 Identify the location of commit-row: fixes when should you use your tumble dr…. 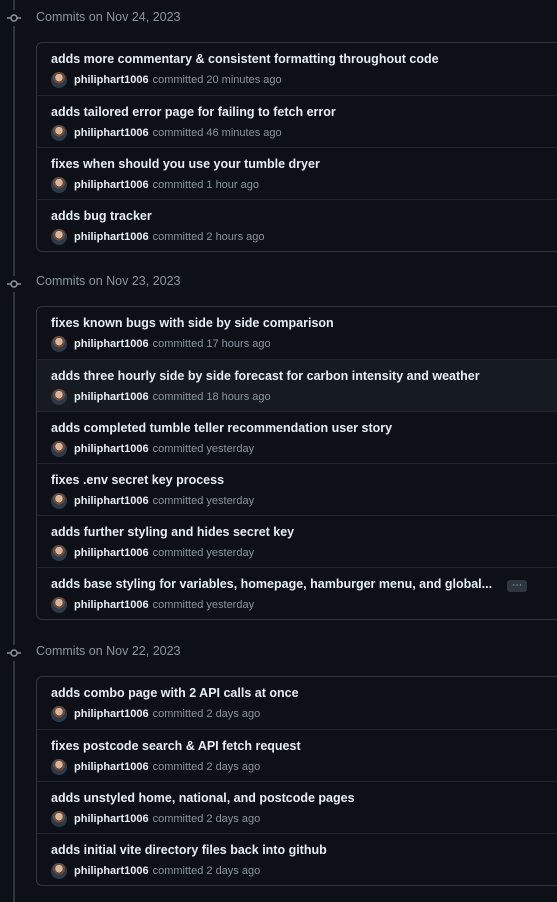
(297, 173).